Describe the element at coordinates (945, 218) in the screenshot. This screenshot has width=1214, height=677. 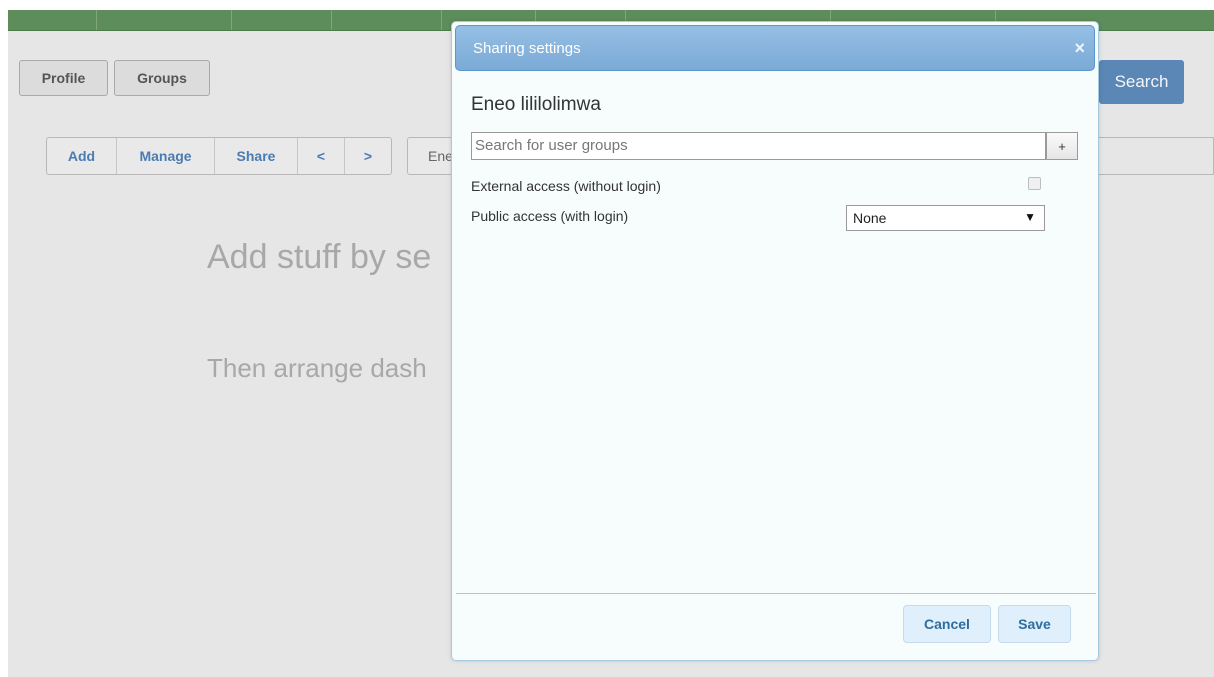
I see `public-access-select: None ▼` at that location.